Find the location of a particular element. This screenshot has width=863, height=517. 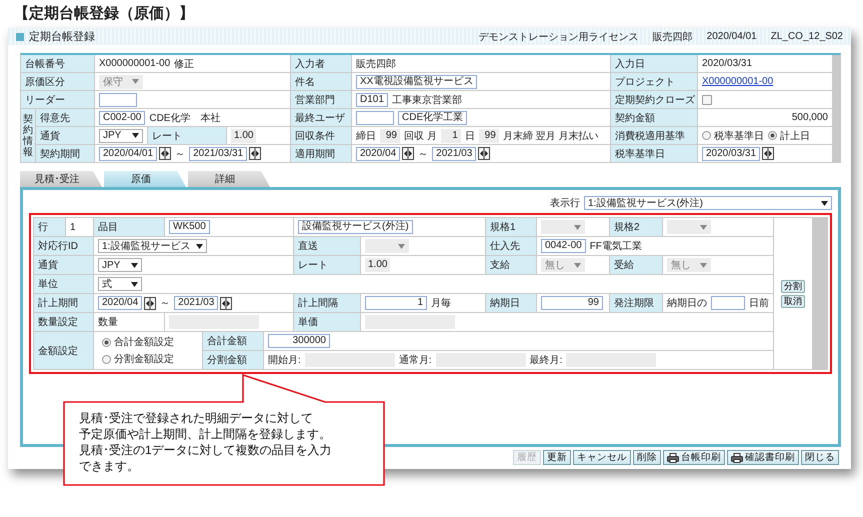

field-label: 金額設定 is located at coordinates (63, 350).